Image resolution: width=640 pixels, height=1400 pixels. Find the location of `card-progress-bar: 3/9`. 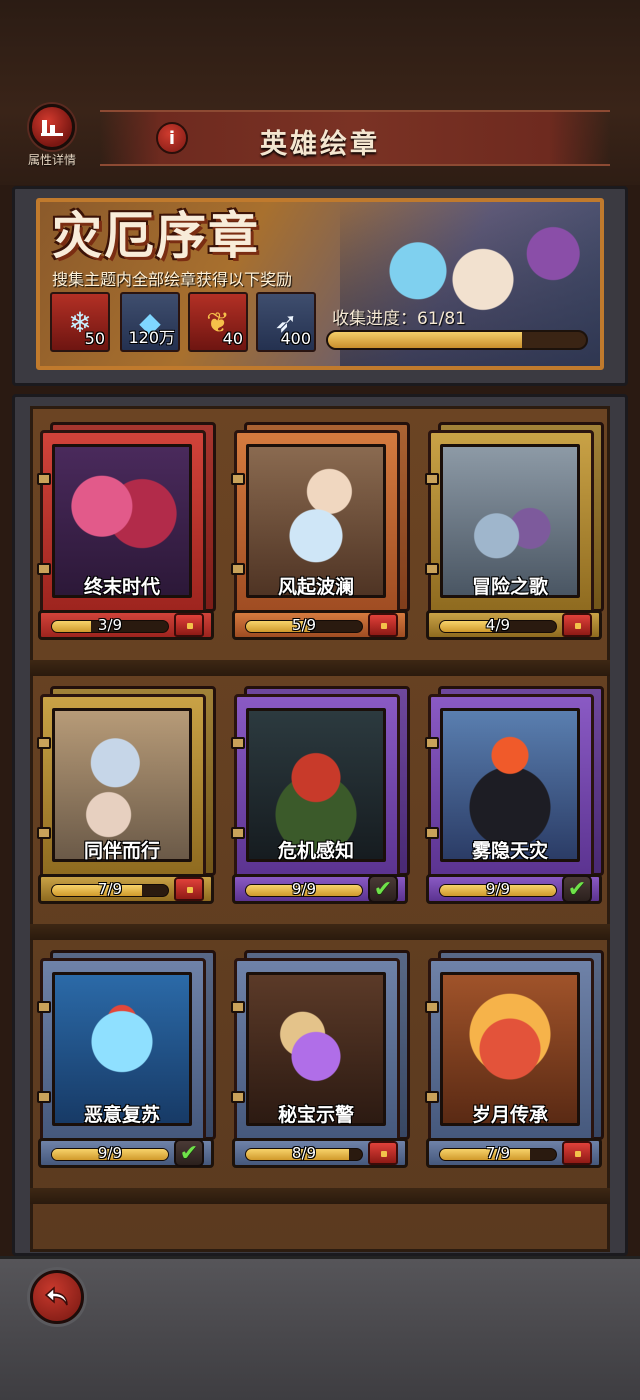

card-progress-bar: 3/9 is located at coordinates (126, 625).